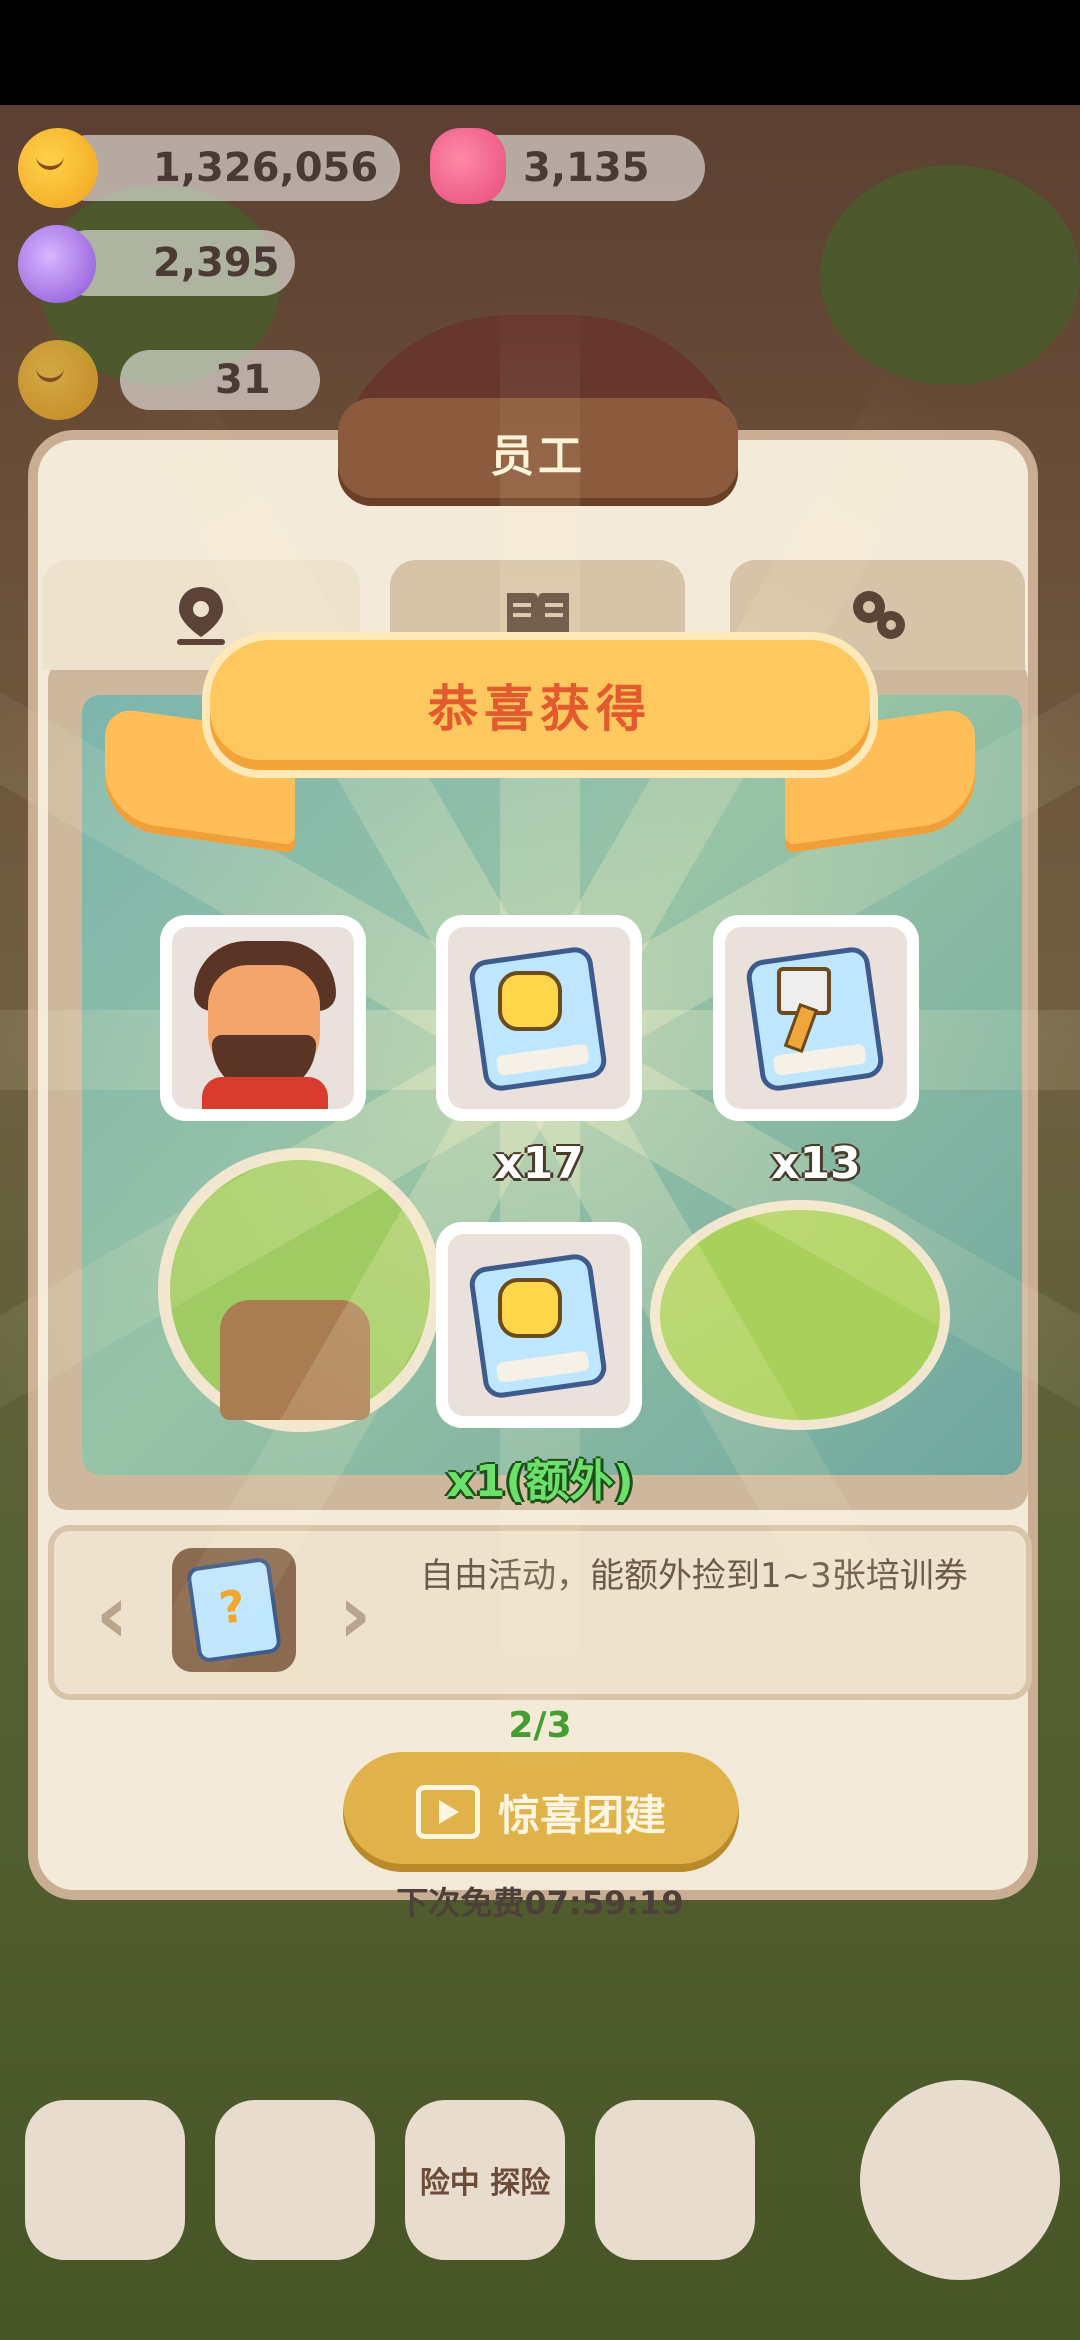 The width and height of the screenshot is (1080, 2340). What do you see at coordinates (675, 2180) in the screenshot?
I see `shop-bag-button` at bounding box center [675, 2180].